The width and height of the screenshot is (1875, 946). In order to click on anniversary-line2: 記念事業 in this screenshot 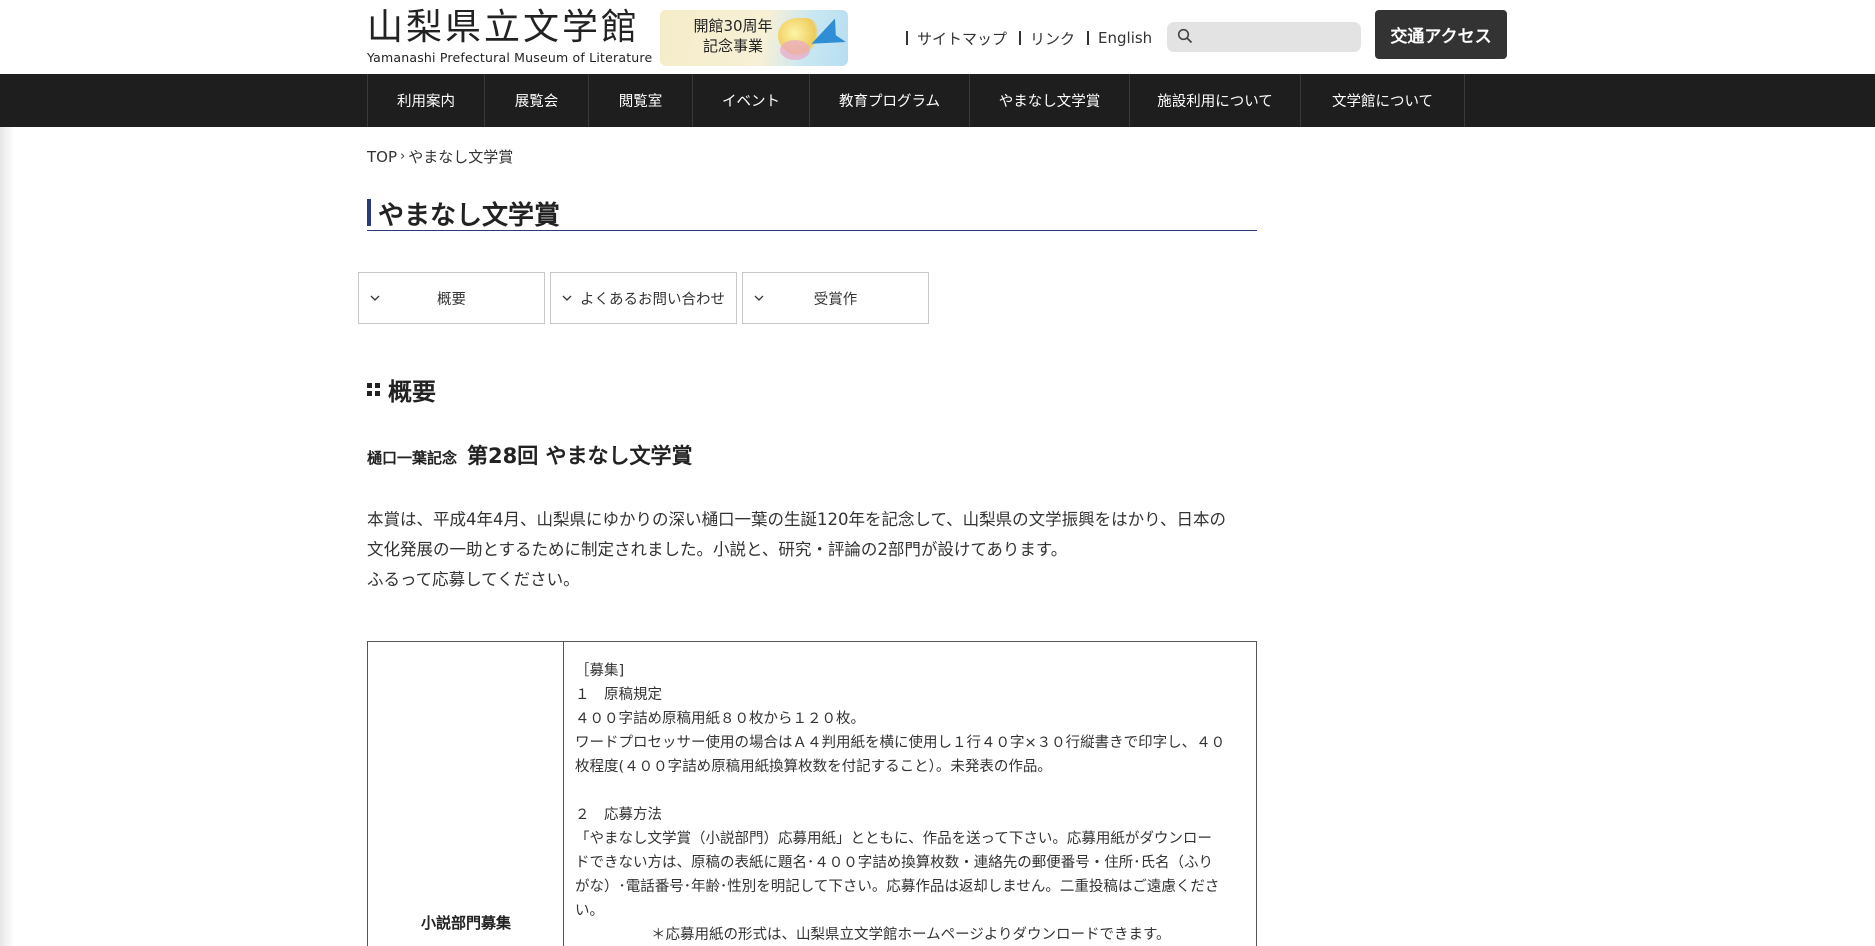, I will do `click(732, 46)`.